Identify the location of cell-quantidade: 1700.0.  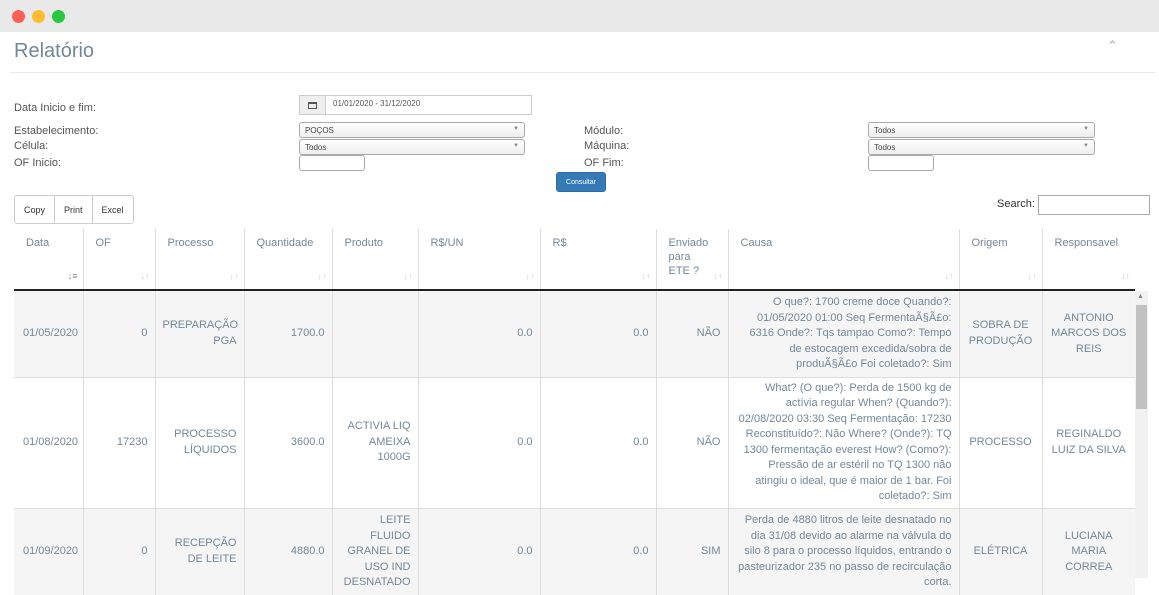
(287, 333).